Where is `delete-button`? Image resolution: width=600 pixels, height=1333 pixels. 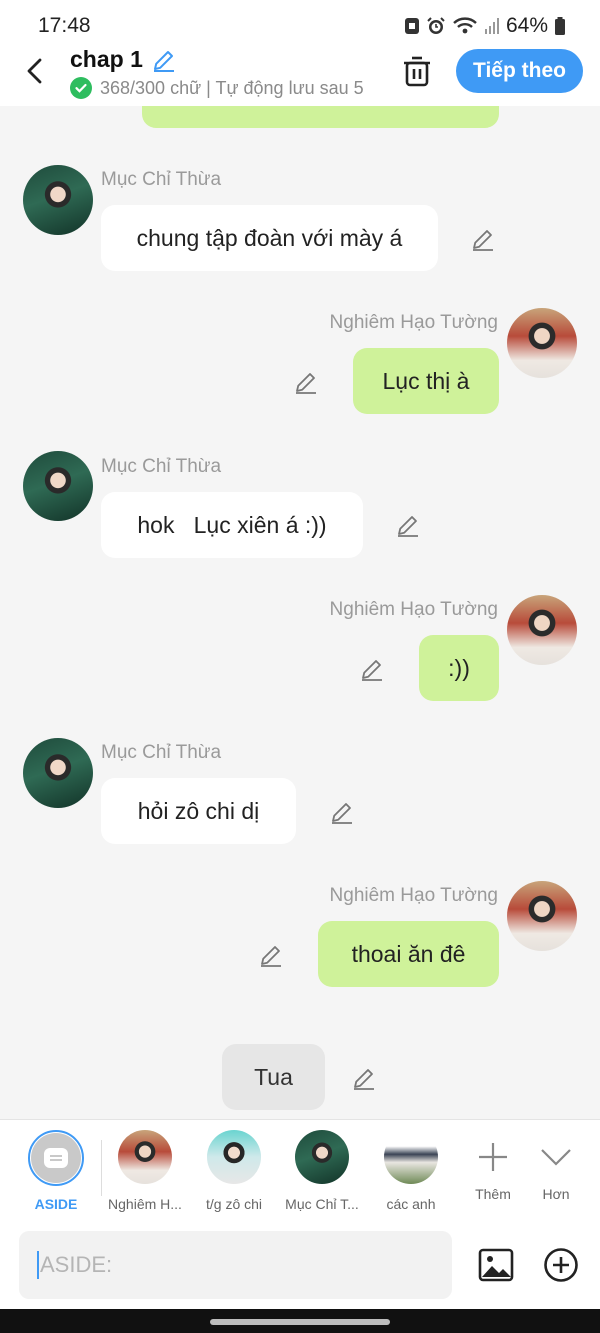
delete-button is located at coordinates (417, 71).